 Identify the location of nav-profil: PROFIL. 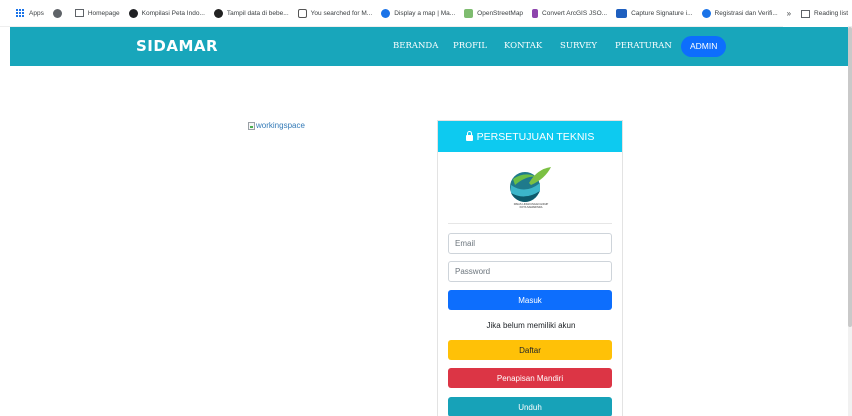
(470, 46).